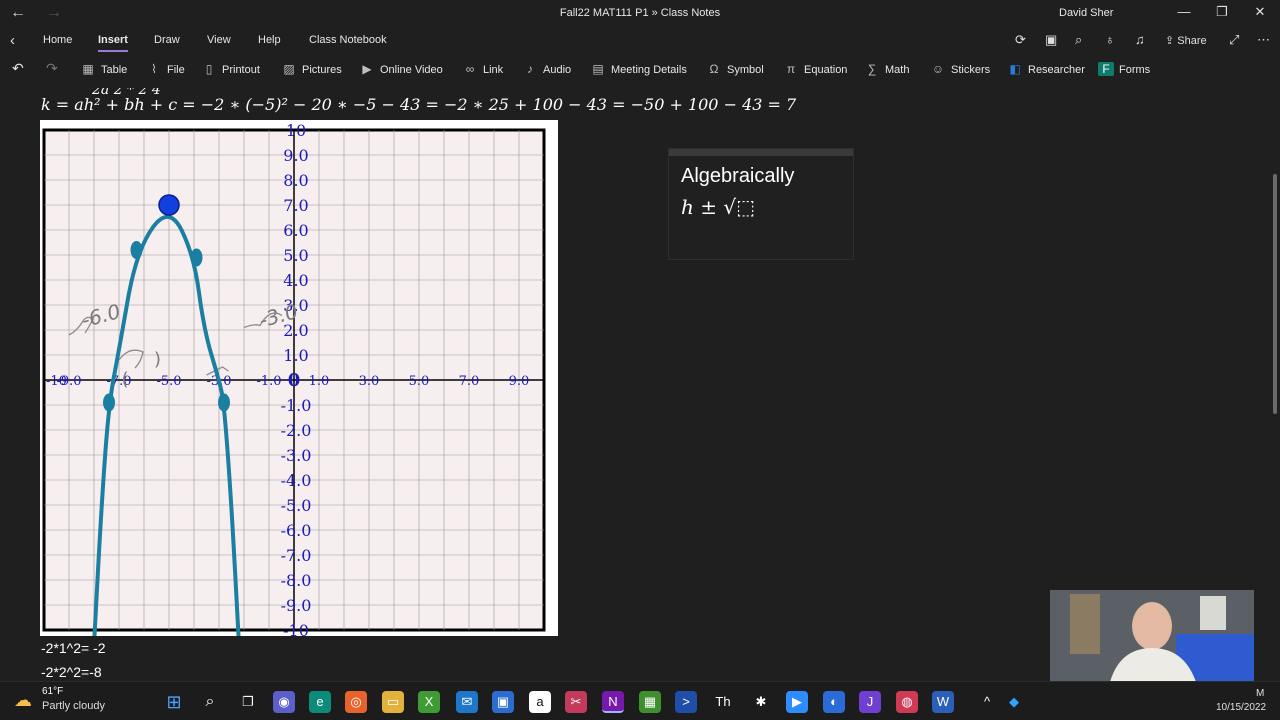 The height and width of the screenshot is (720, 1280). What do you see at coordinates (167, 40) in the screenshot?
I see `tab-draw: Draw` at bounding box center [167, 40].